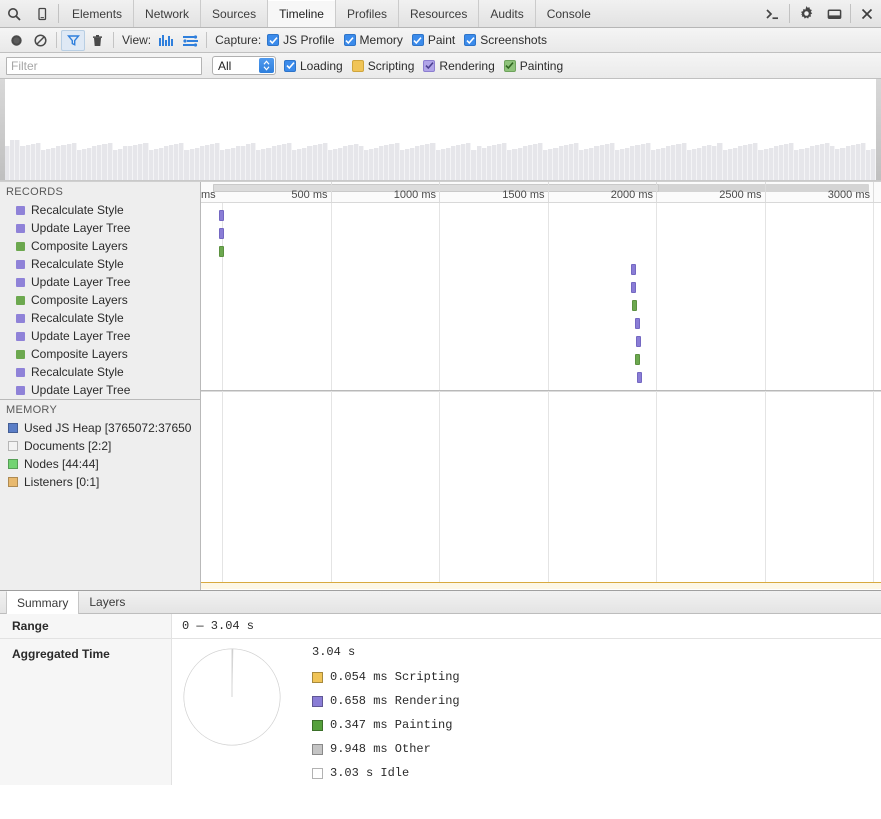 The width and height of the screenshot is (881, 819). What do you see at coordinates (77, 264) in the screenshot?
I see `record-label: Recalculate Style` at bounding box center [77, 264].